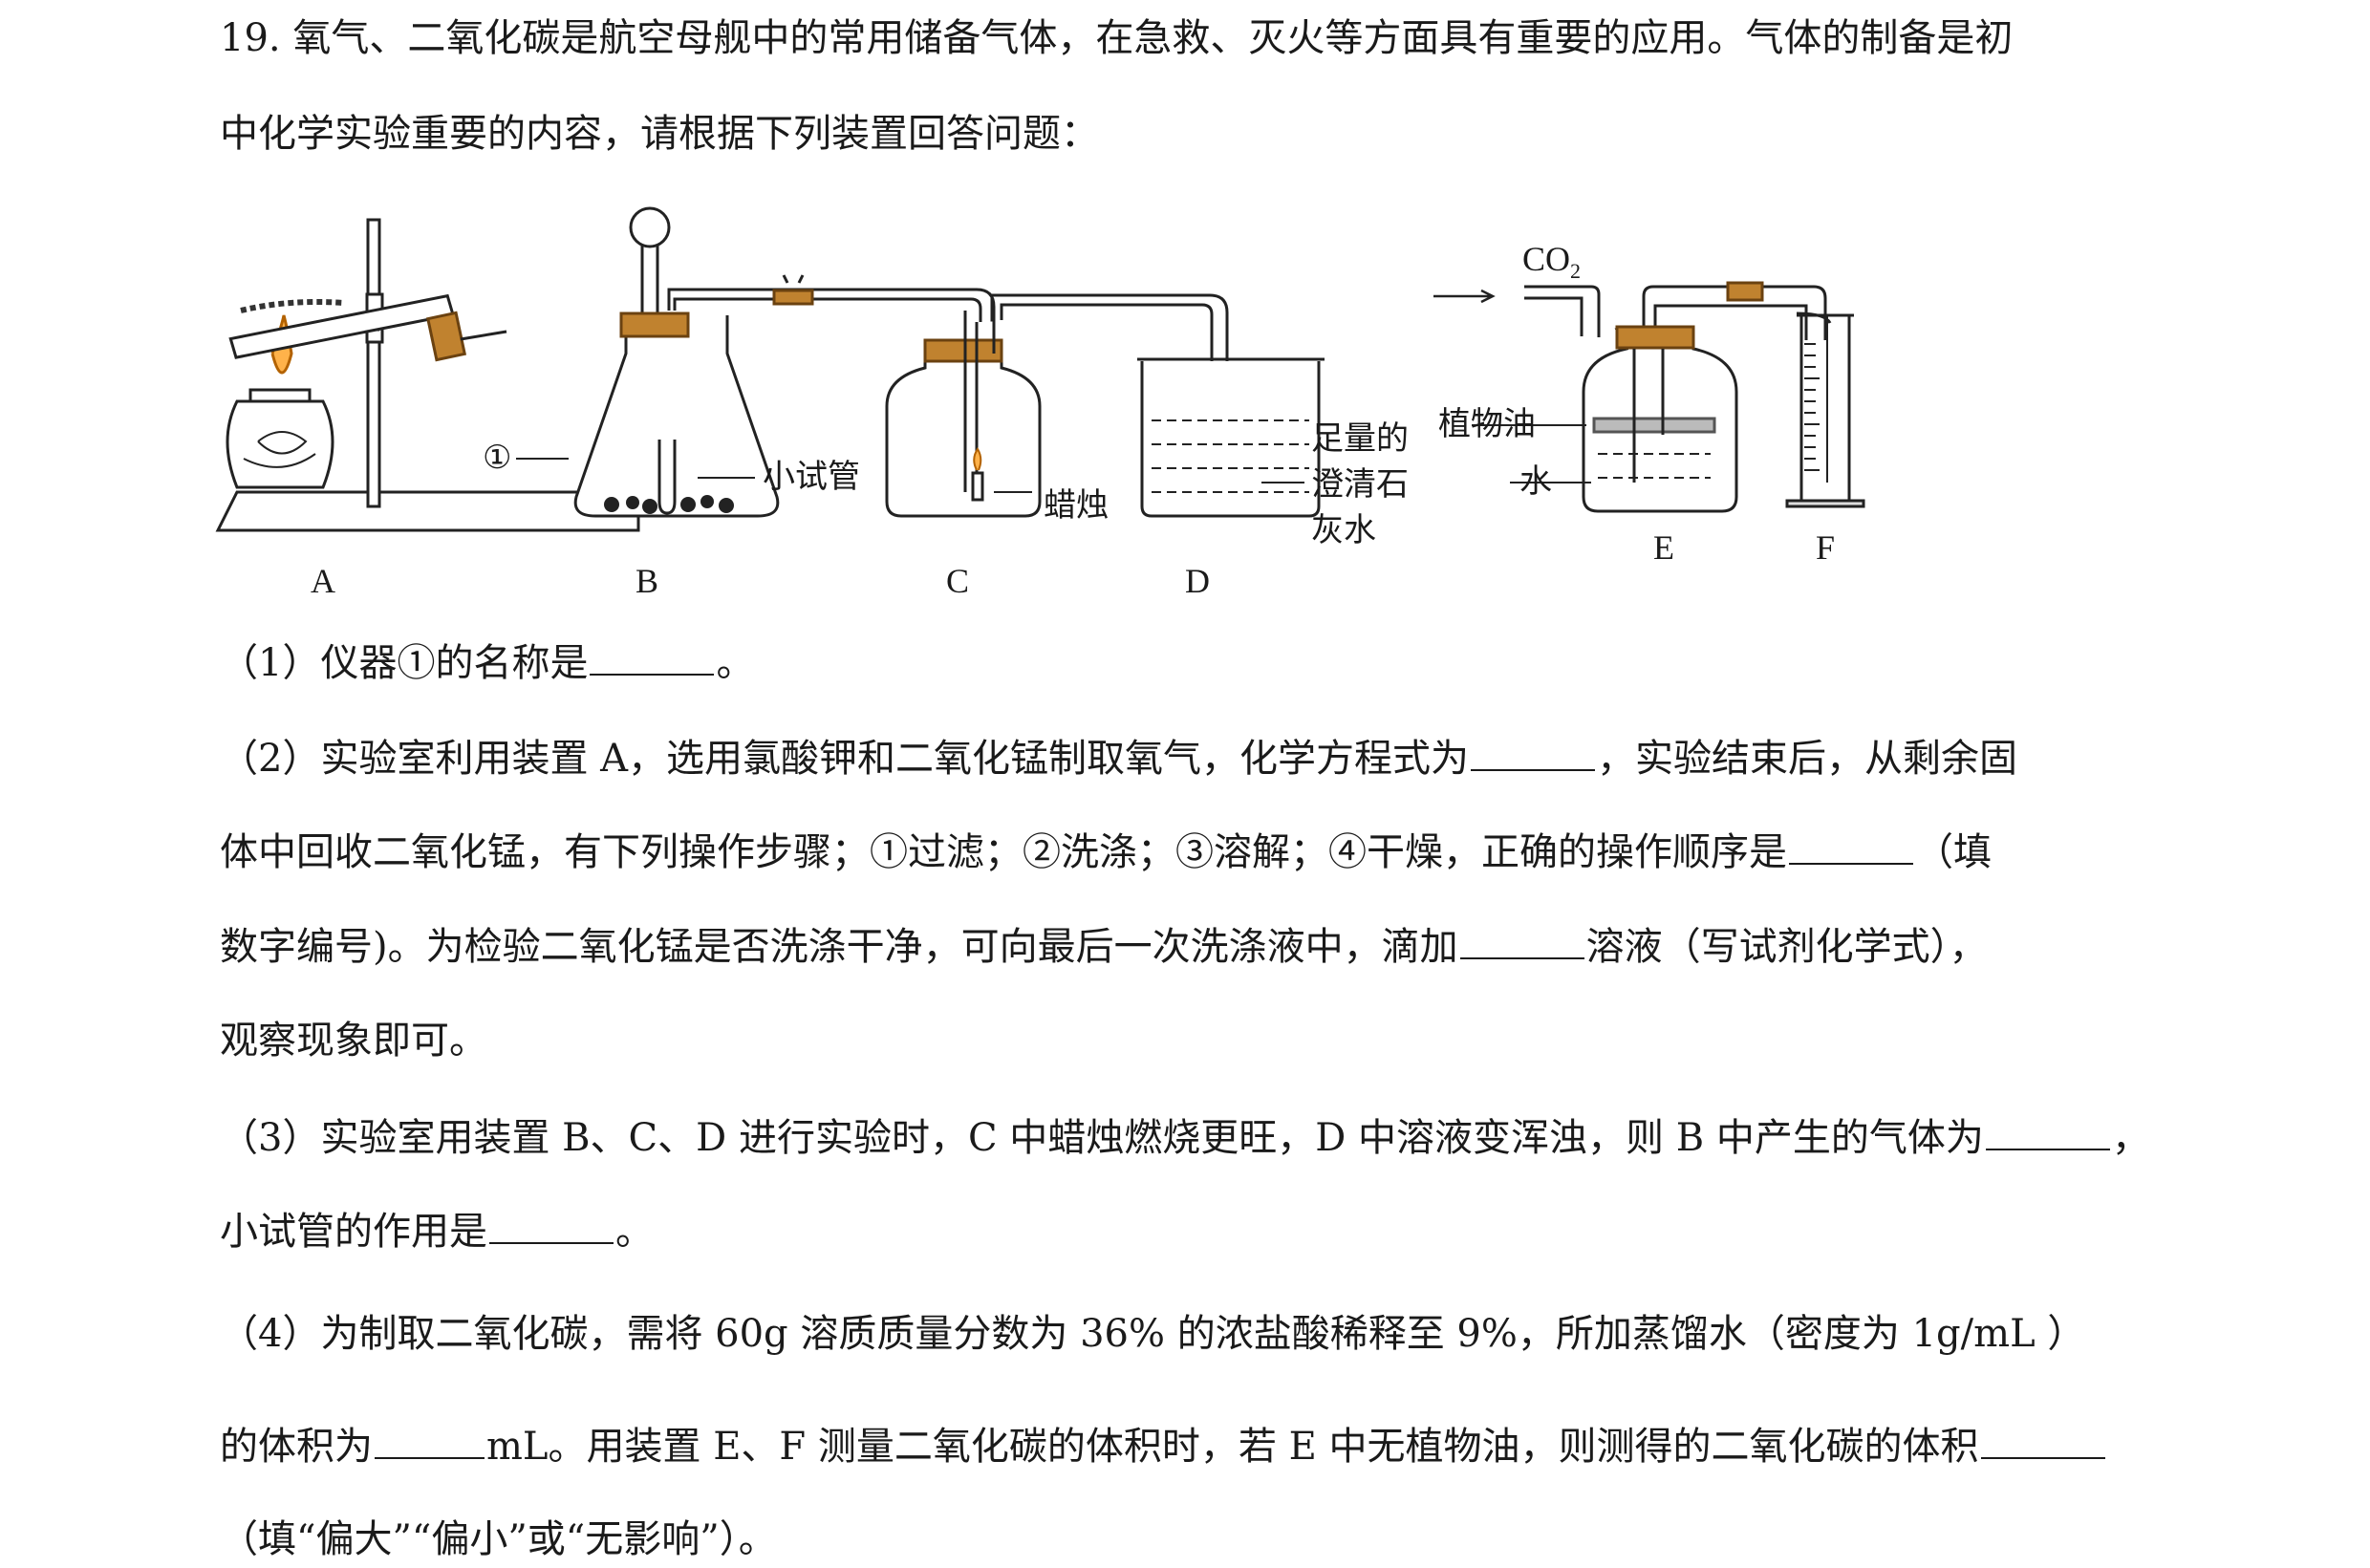 This screenshot has height=1568, width=2370. I want to click on apparatus-e, so click(1630, 397).